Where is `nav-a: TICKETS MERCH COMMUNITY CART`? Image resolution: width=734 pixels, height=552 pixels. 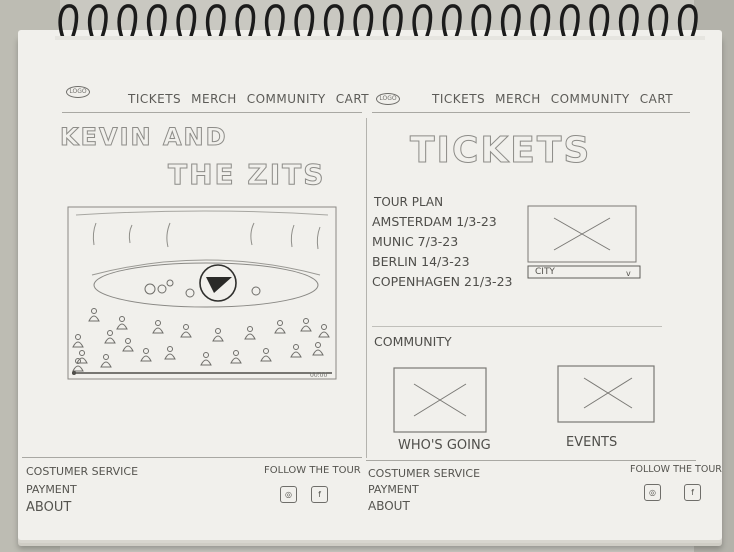
nav-a: TICKETS MERCH COMMUNITY CART is located at coordinates (248, 99).